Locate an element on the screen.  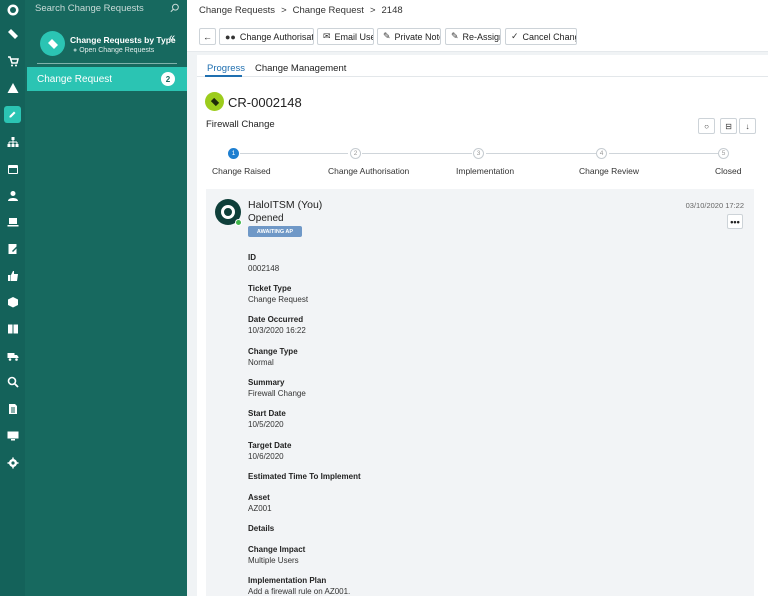
collapse-icon: « is located at coordinates (172, 38).